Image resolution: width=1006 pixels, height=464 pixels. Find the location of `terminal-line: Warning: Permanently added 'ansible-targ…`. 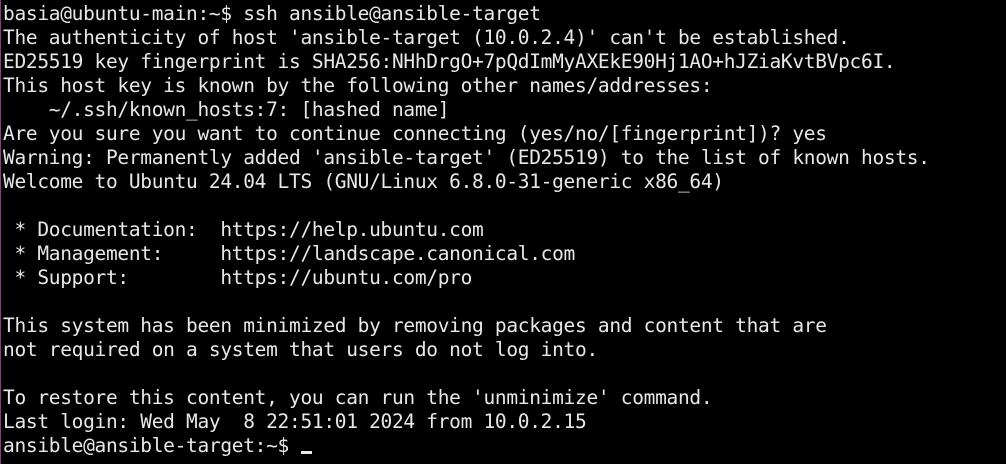

terminal-line: Warning: Permanently added 'ansible-targ… is located at coordinates (466, 157).